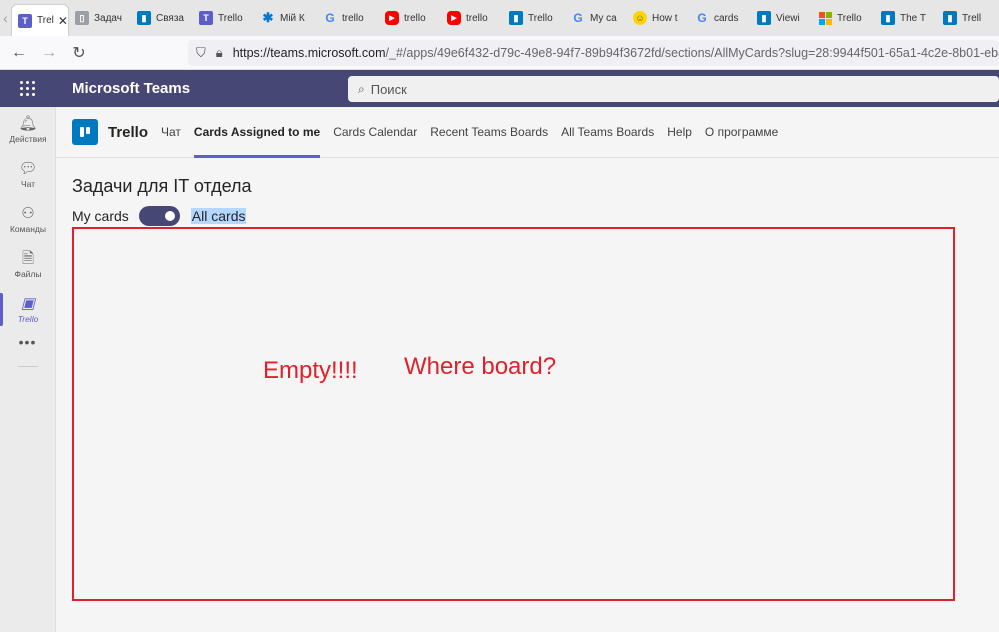 This screenshot has width=999, height=632. What do you see at coordinates (489, 132) in the screenshot?
I see `tab-recent-boards: Recent Teams Boards` at bounding box center [489, 132].